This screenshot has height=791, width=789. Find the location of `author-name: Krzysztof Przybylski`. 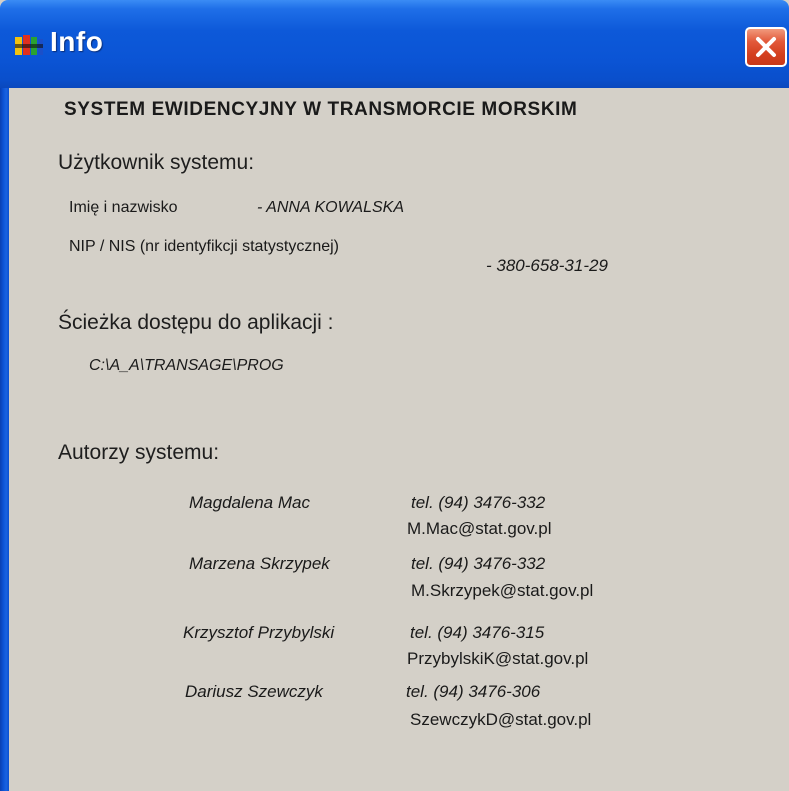

author-name: Krzysztof Przybylski is located at coordinates (259, 632).